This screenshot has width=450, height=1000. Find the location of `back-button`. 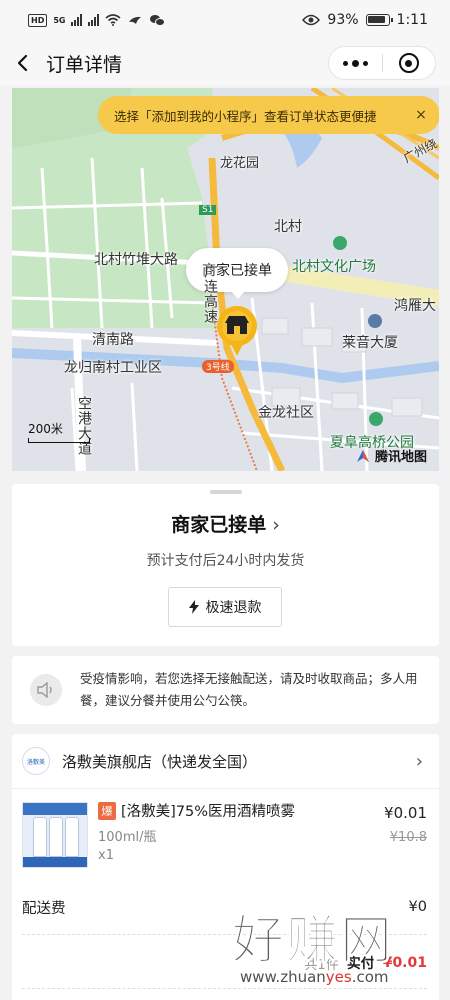

back-button is located at coordinates (23, 63).